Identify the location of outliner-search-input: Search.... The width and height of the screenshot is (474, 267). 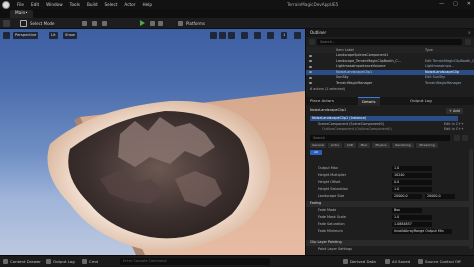
(389, 42).